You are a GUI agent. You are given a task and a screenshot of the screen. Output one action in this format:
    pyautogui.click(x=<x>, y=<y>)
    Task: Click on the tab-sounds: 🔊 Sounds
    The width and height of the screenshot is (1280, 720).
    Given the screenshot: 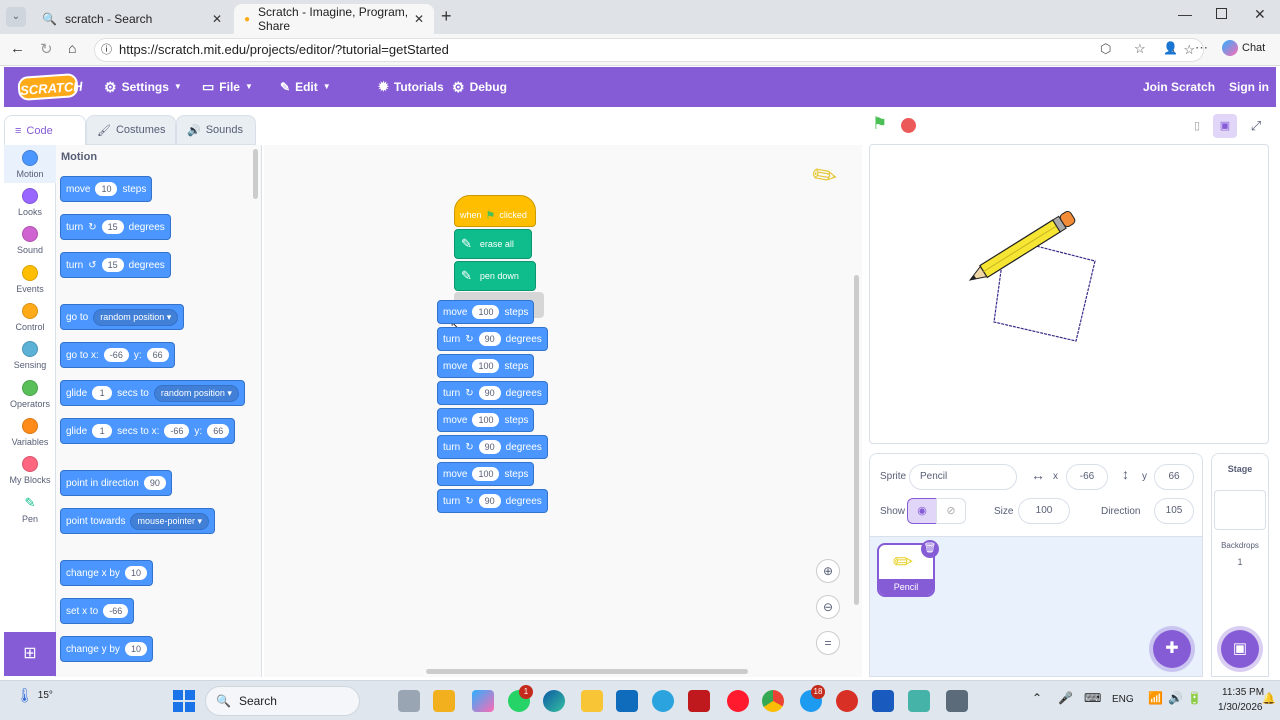 What is the action you would take?
    pyautogui.click(x=216, y=130)
    